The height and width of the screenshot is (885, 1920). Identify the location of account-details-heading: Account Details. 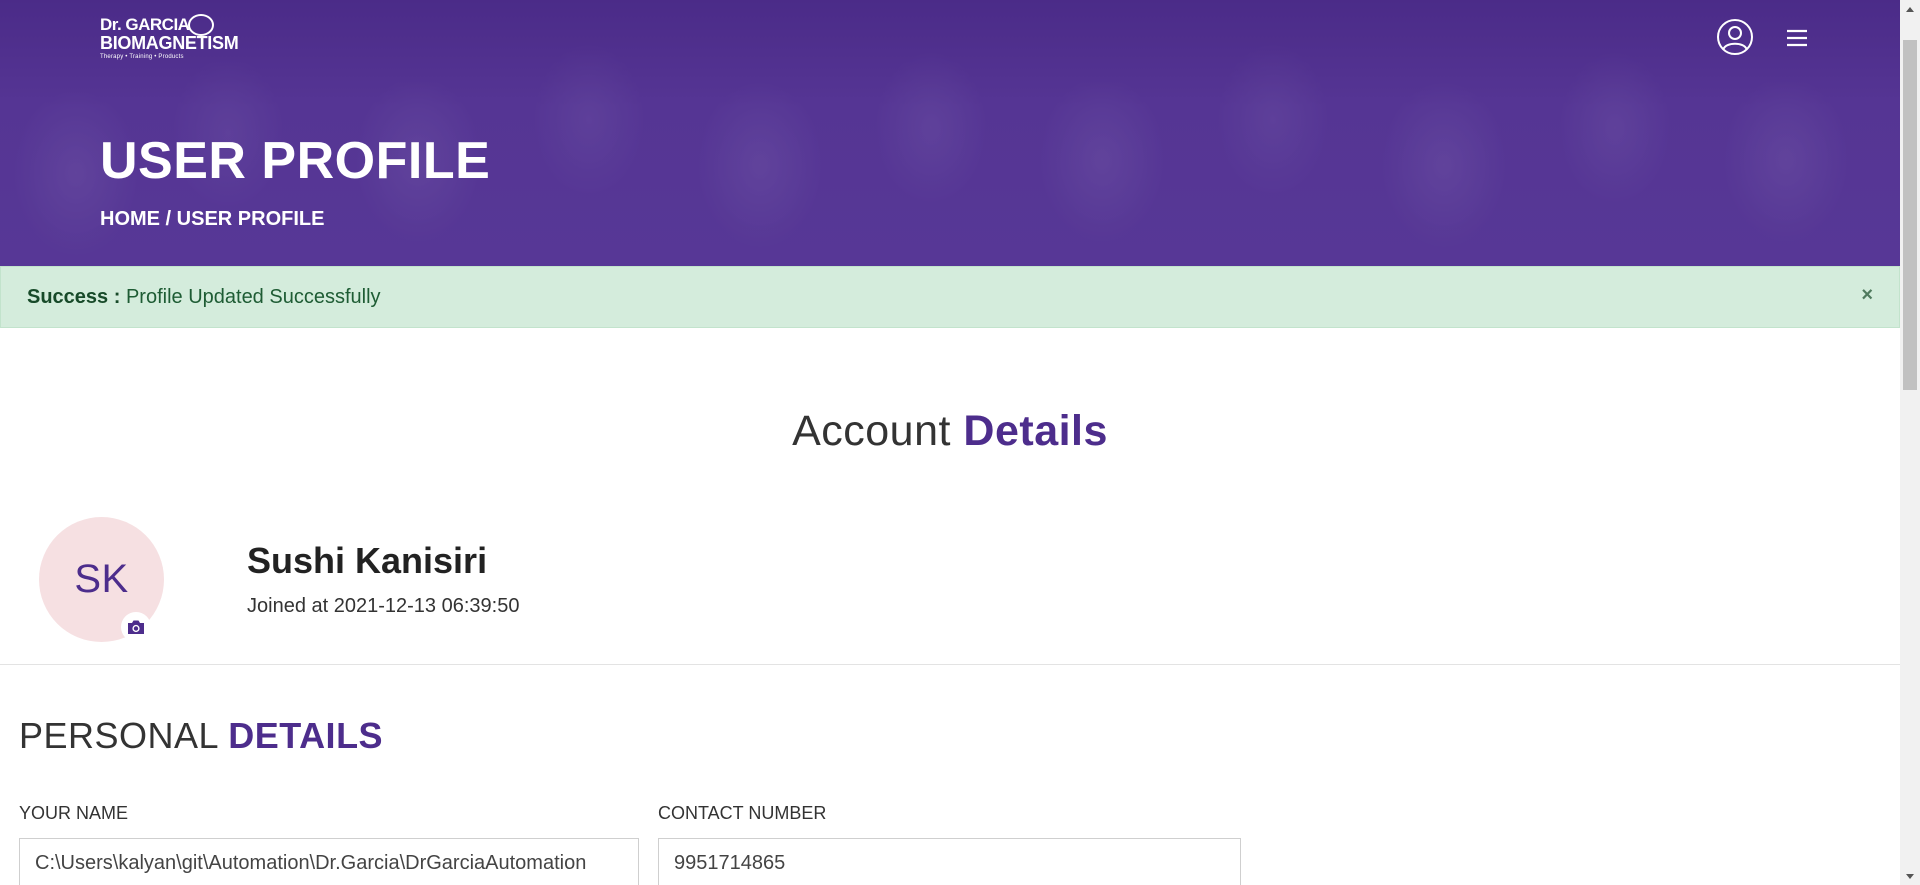
(950, 431).